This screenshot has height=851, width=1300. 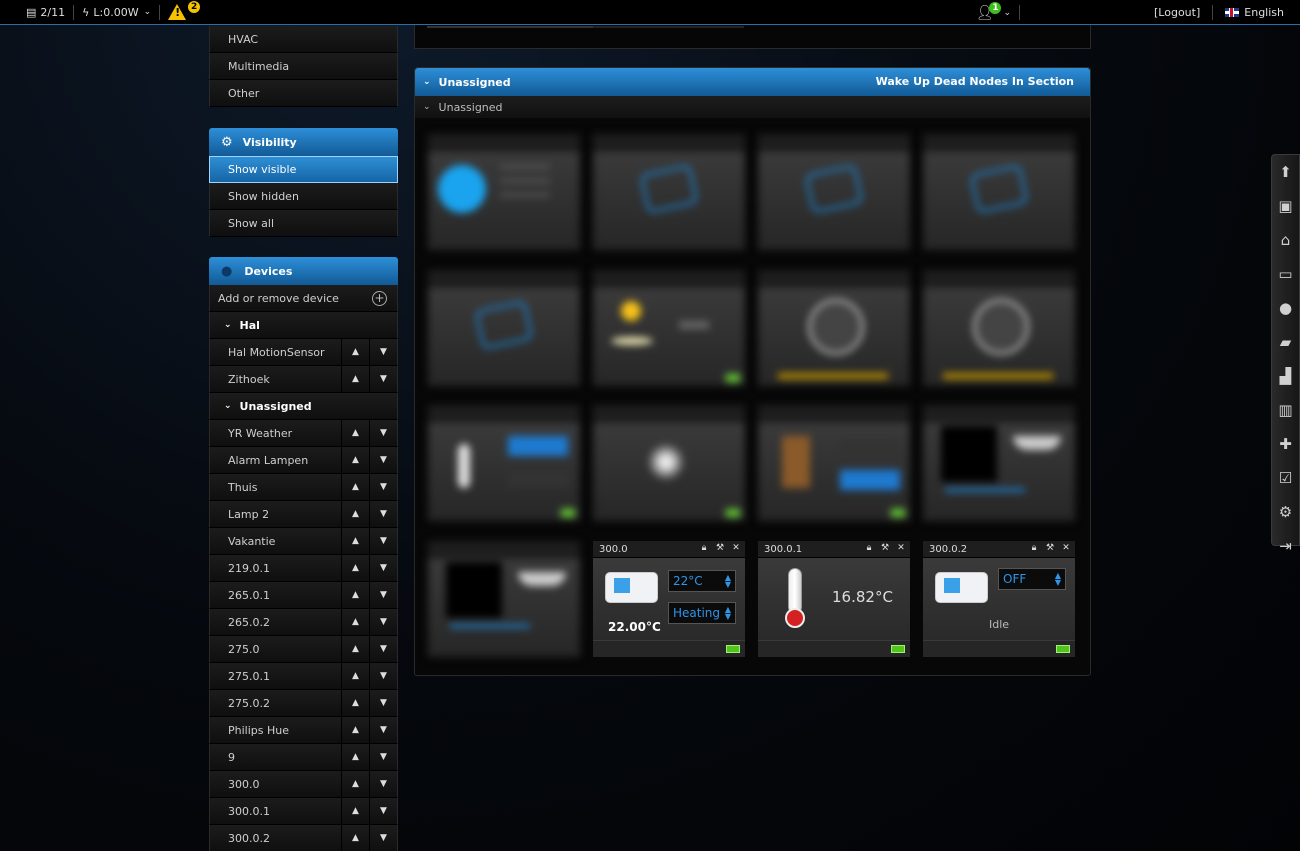 What do you see at coordinates (1285, 240) in the screenshot?
I see `home-icon: ⌂` at bounding box center [1285, 240].